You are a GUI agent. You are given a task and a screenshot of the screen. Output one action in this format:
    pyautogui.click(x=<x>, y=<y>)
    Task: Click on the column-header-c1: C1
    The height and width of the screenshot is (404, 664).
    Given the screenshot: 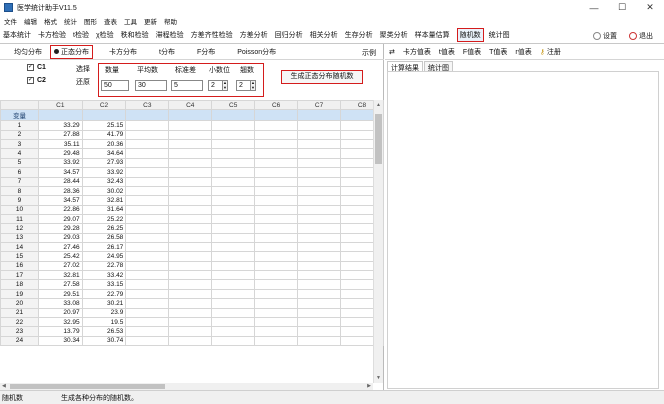 What is the action you would take?
    pyautogui.click(x=60, y=105)
    